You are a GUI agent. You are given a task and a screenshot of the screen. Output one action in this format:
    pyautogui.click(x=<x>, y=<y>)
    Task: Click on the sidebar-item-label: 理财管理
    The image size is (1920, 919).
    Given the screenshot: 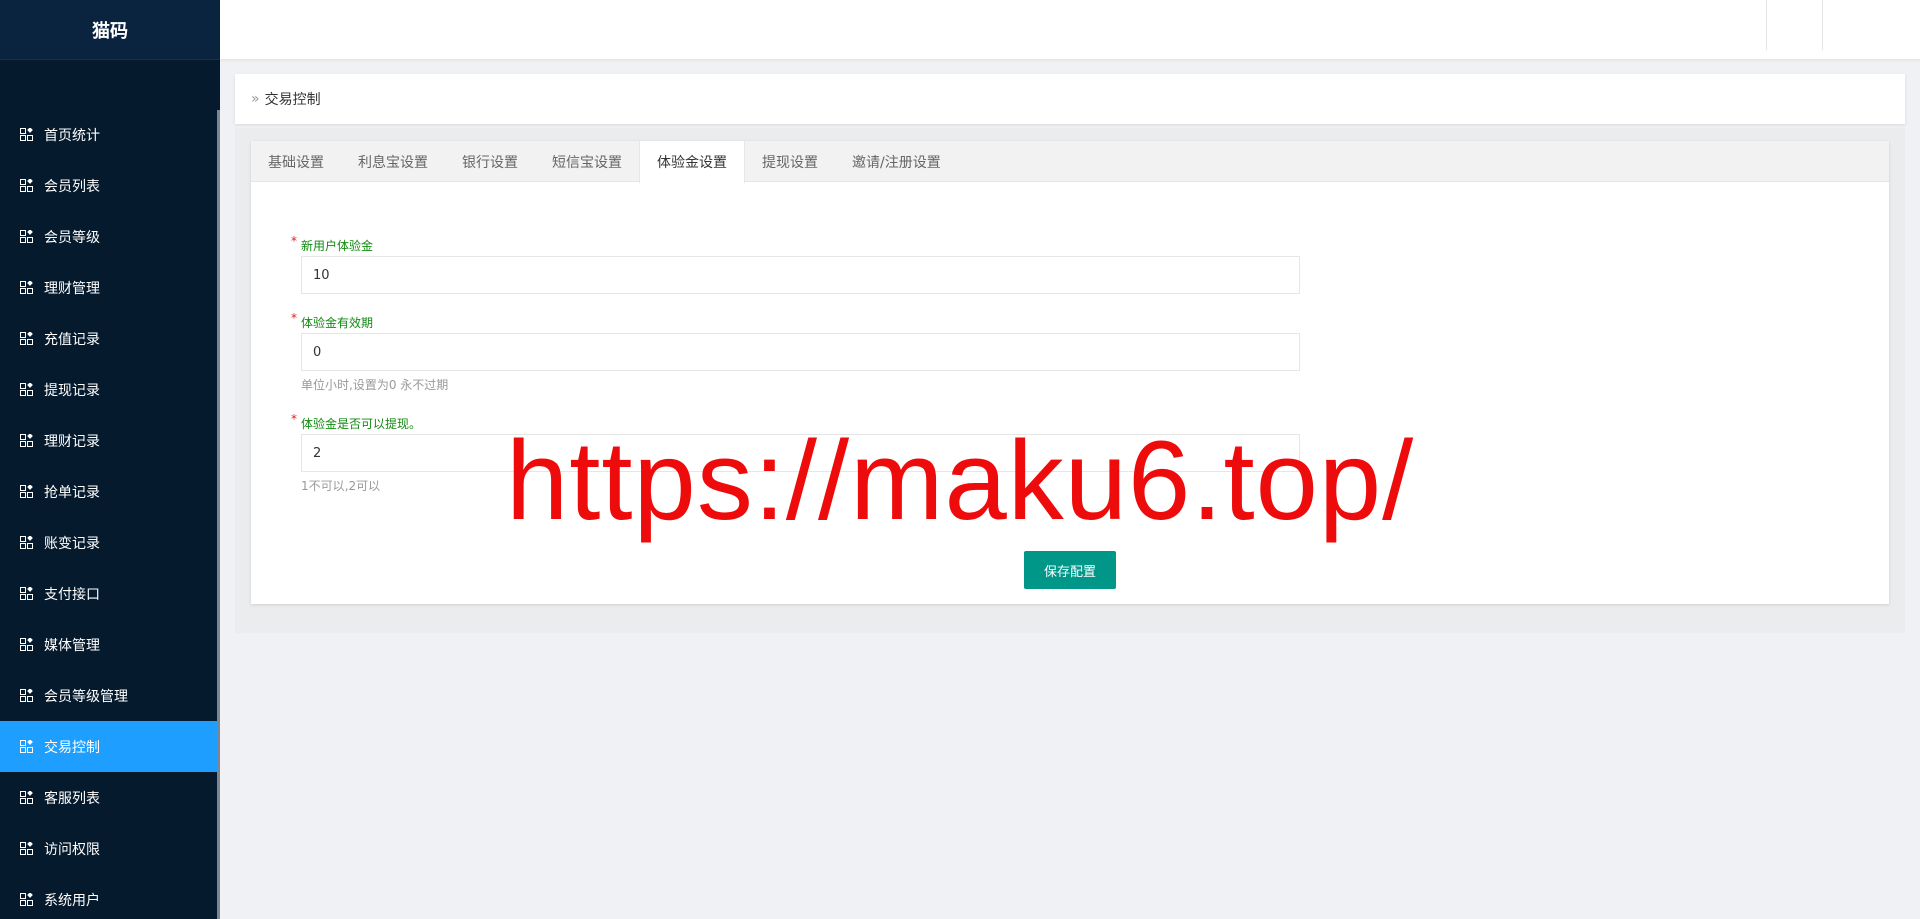 What is the action you would take?
    pyautogui.click(x=72, y=288)
    